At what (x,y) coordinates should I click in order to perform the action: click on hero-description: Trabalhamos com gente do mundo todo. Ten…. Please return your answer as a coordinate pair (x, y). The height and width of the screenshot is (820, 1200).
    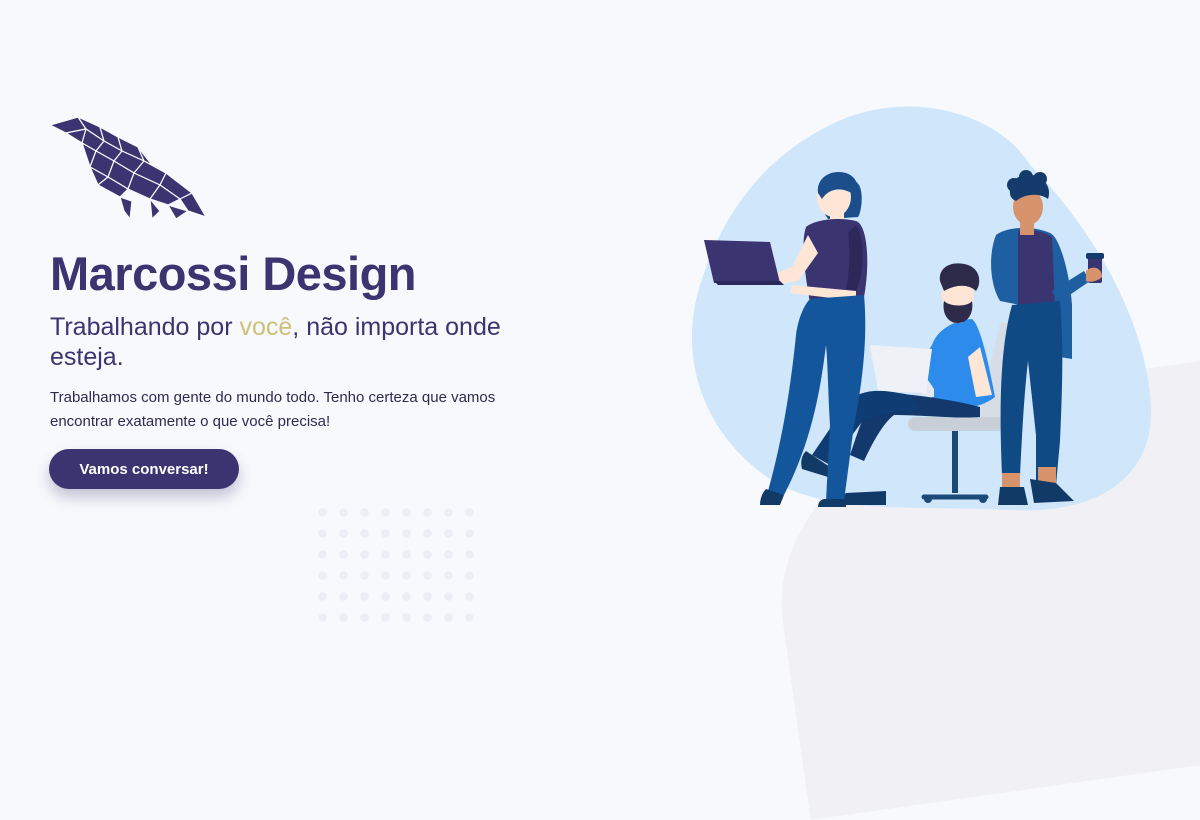
    Looking at the image, I should click on (273, 409).